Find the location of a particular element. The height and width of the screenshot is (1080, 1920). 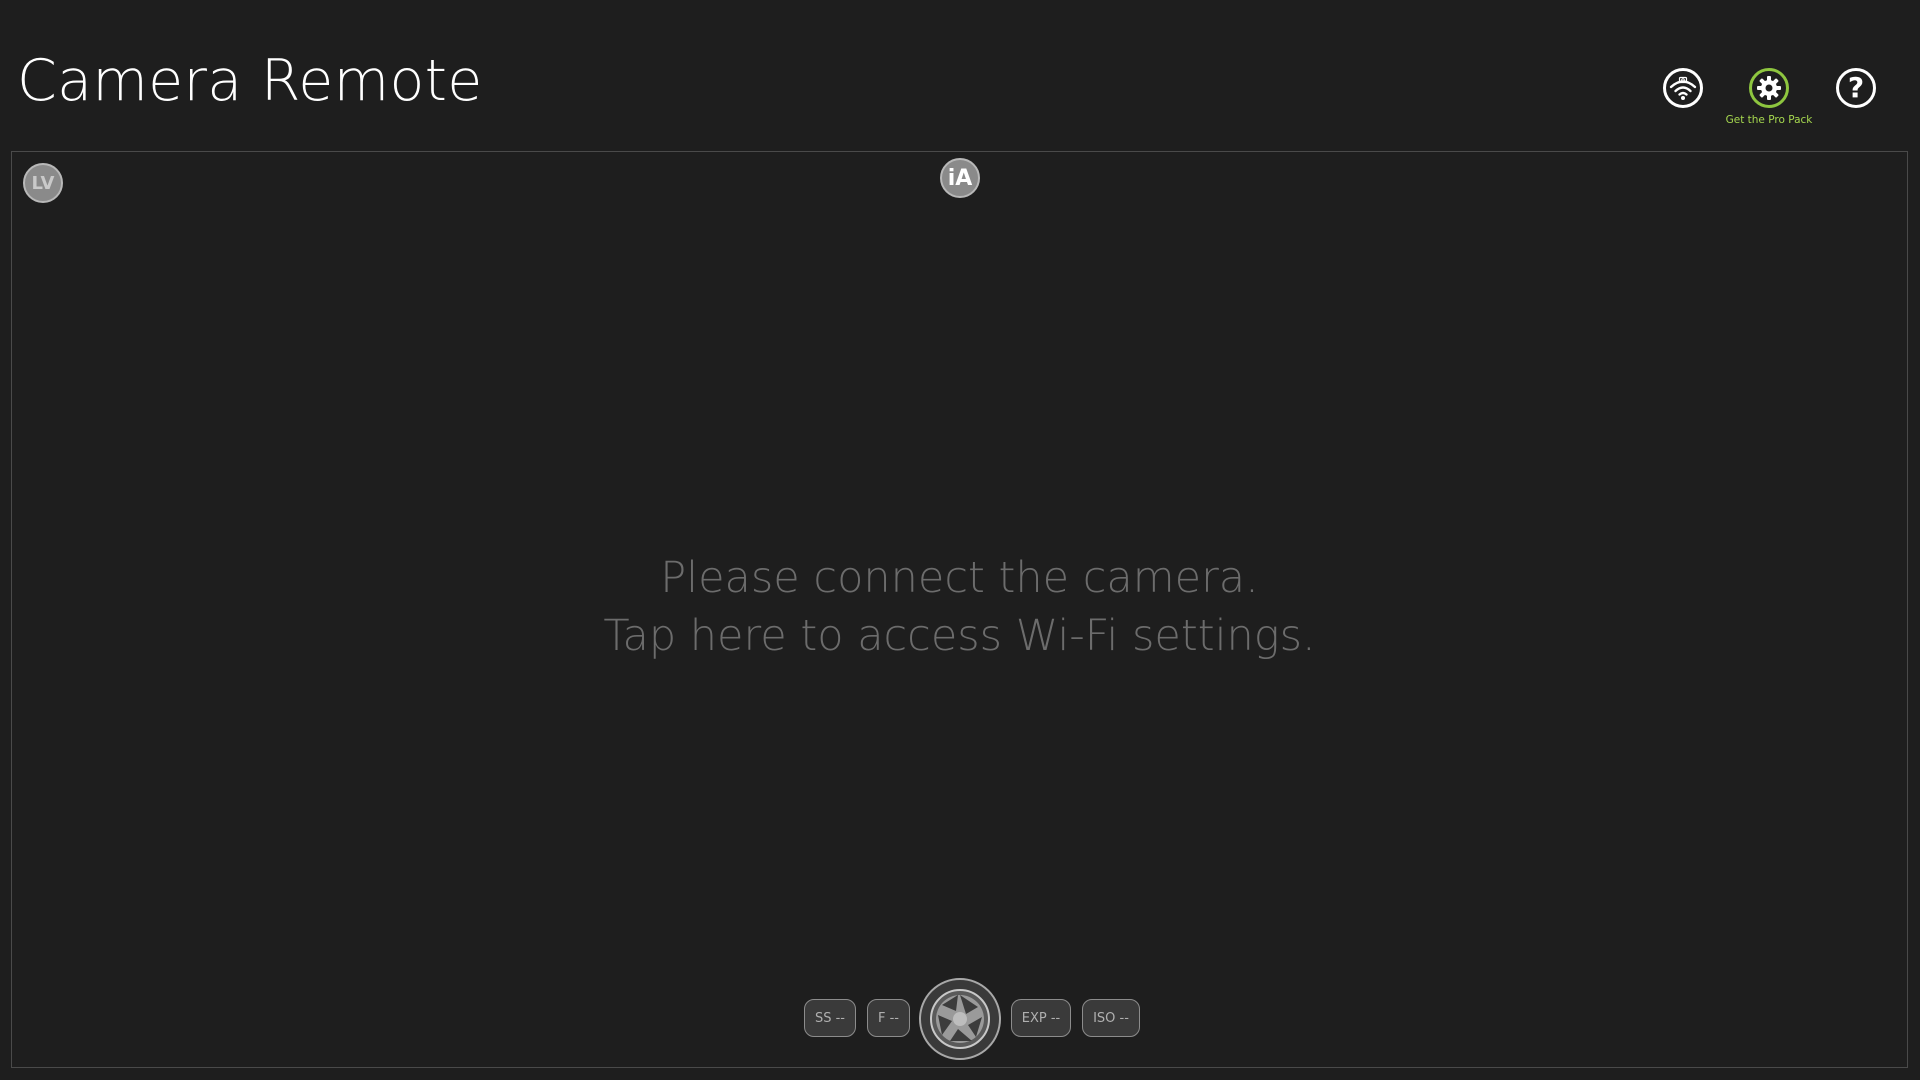

connect-message-line-2: Tap here to access Wi-Fi settings. is located at coordinates (959, 636).